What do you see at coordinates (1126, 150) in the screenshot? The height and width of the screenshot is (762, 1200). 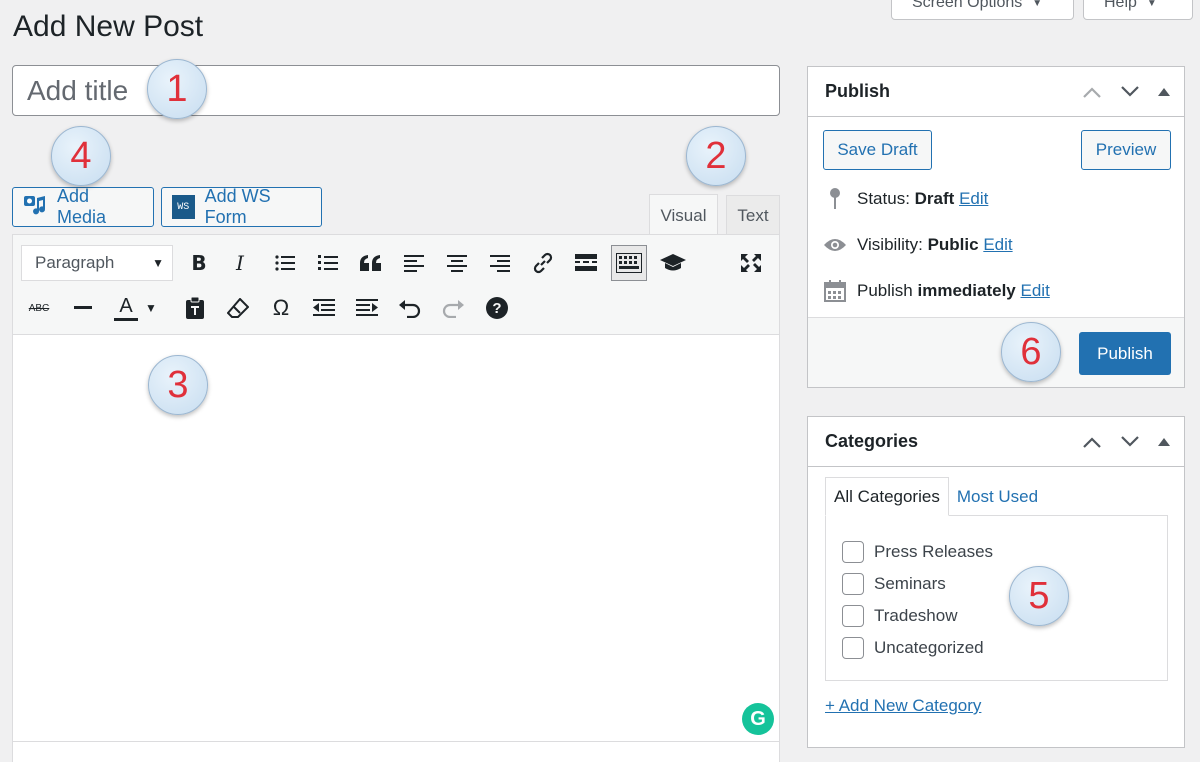 I see `preview-button: Preview` at bounding box center [1126, 150].